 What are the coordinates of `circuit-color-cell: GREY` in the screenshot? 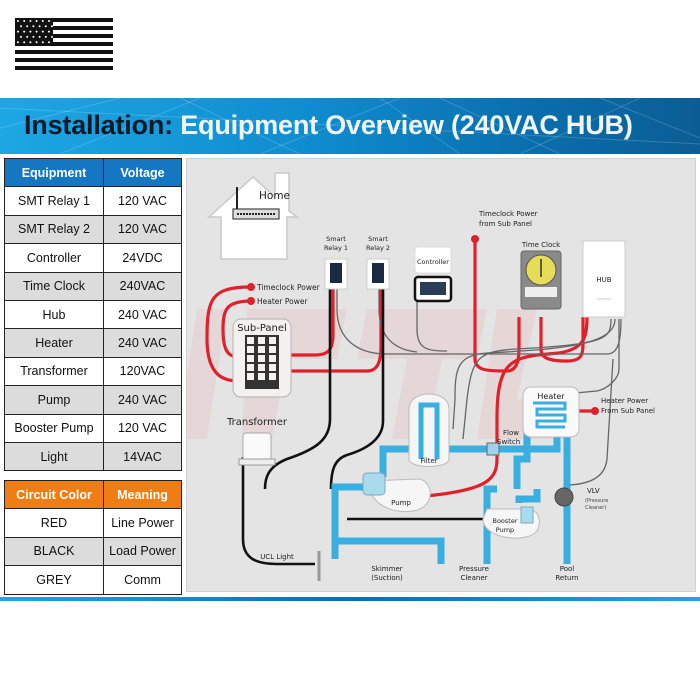 It's located at (54, 580).